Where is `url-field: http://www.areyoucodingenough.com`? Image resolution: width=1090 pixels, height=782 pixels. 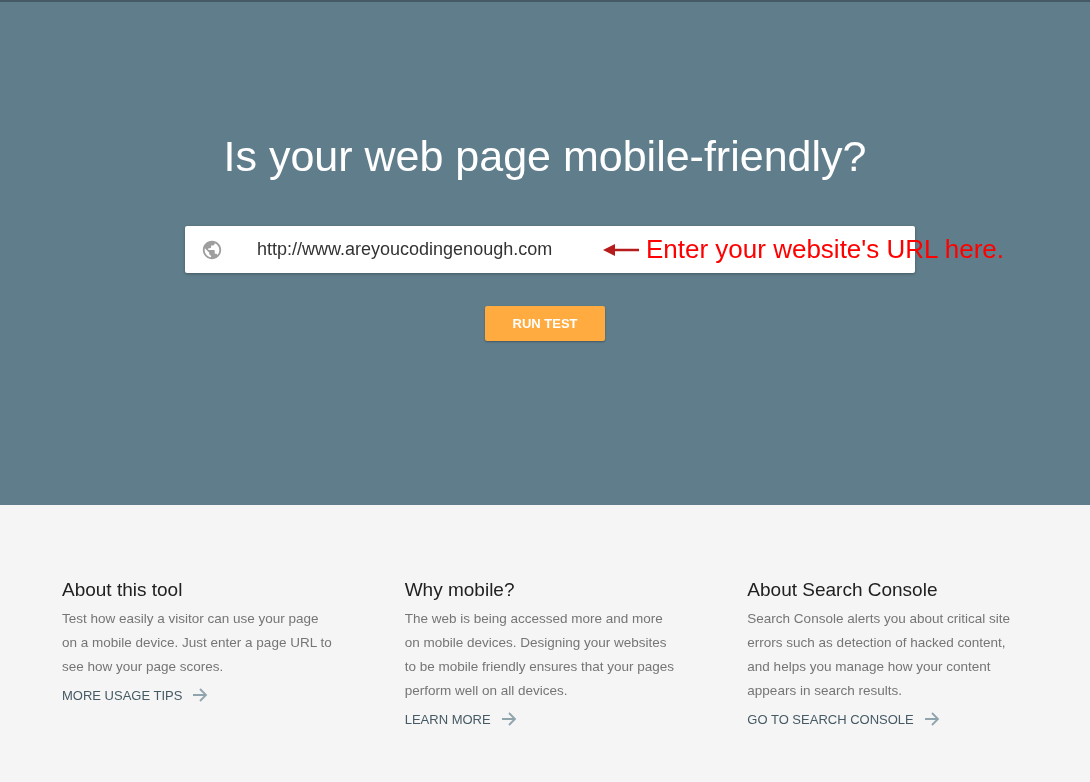 url-field: http://www.areyoucodingenough.com is located at coordinates (406, 249).